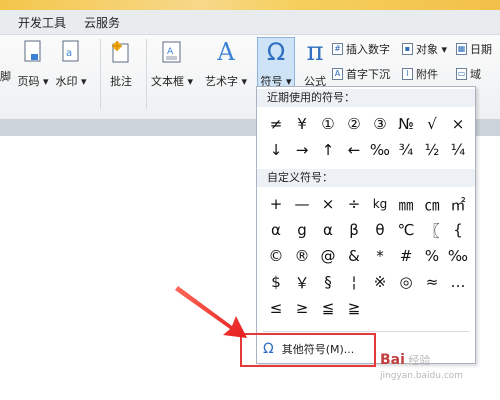 The height and width of the screenshot is (400, 500). I want to click on symbol-cell: ¼, so click(458, 150).